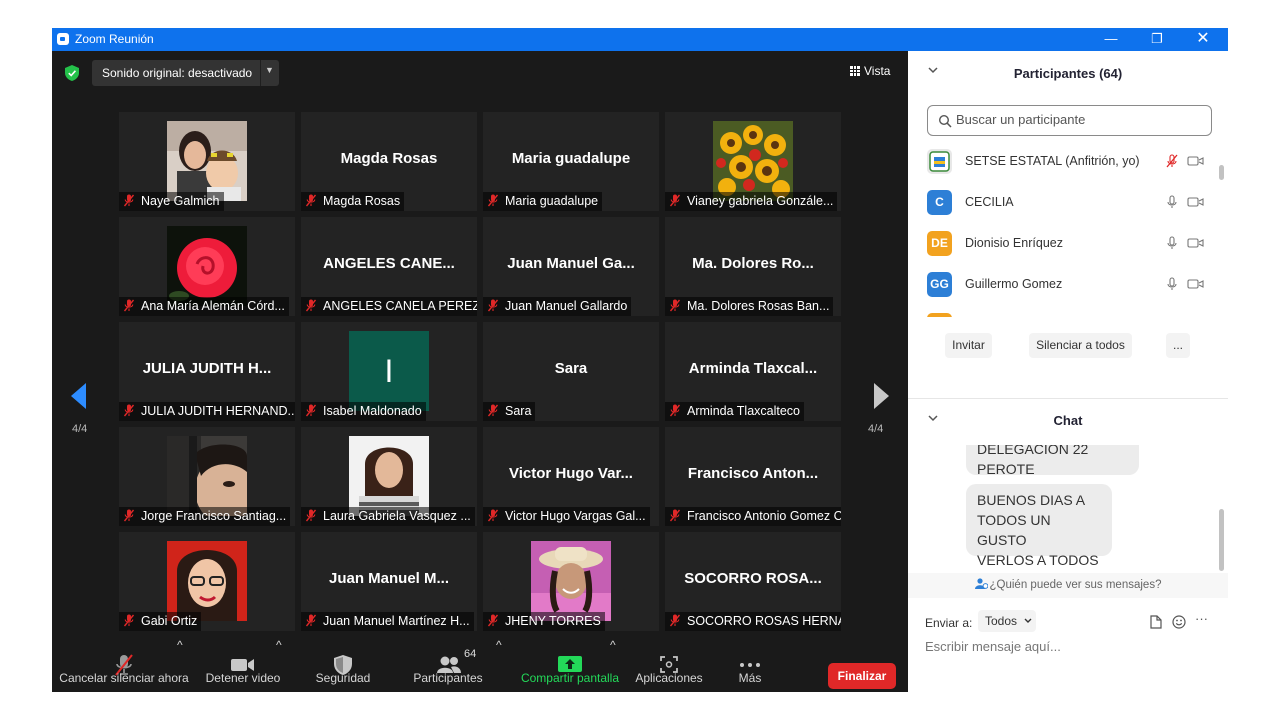 This screenshot has height=720, width=1280. What do you see at coordinates (881, 396) in the screenshot?
I see `next-page-arrow-icon` at bounding box center [881, 396].